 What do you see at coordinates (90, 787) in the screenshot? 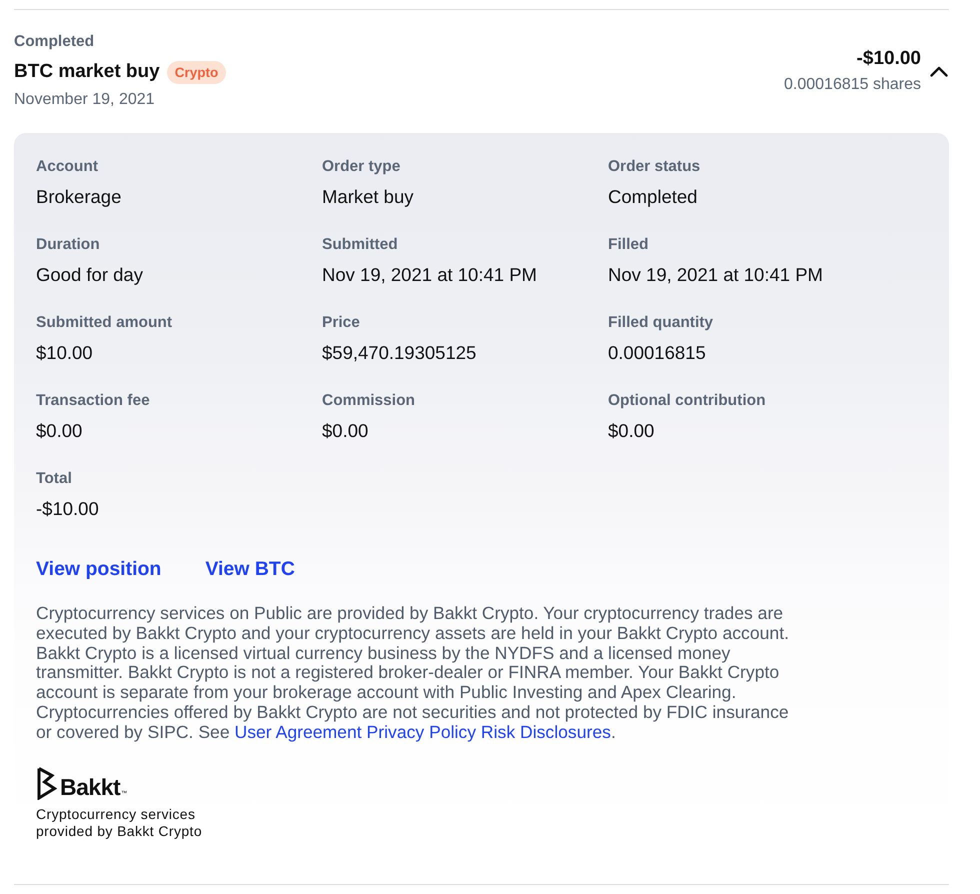
I see `logo-wordmark: Bakkt` at bounding box center [90, 787].